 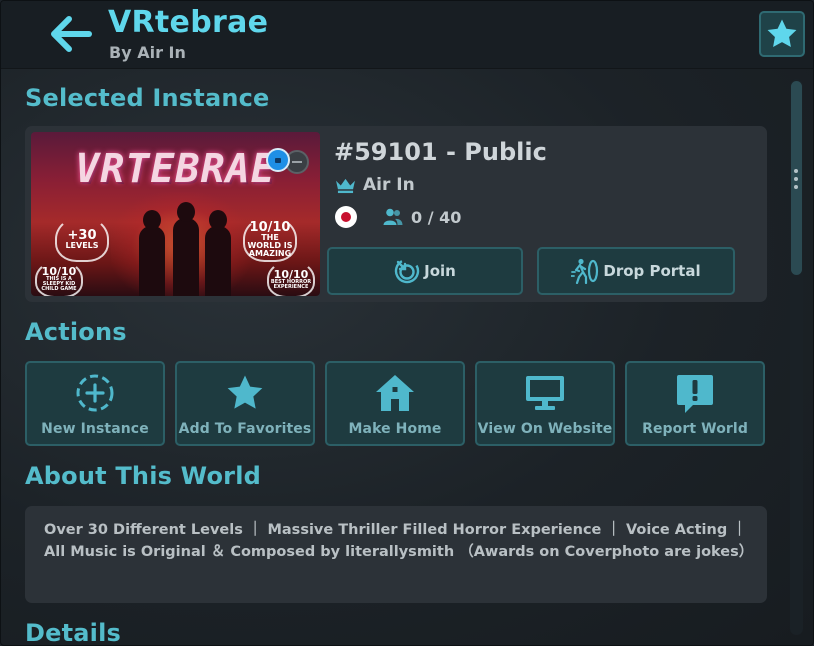 I want to click on world-title: VRtebrae, so click(x=188, y=22).